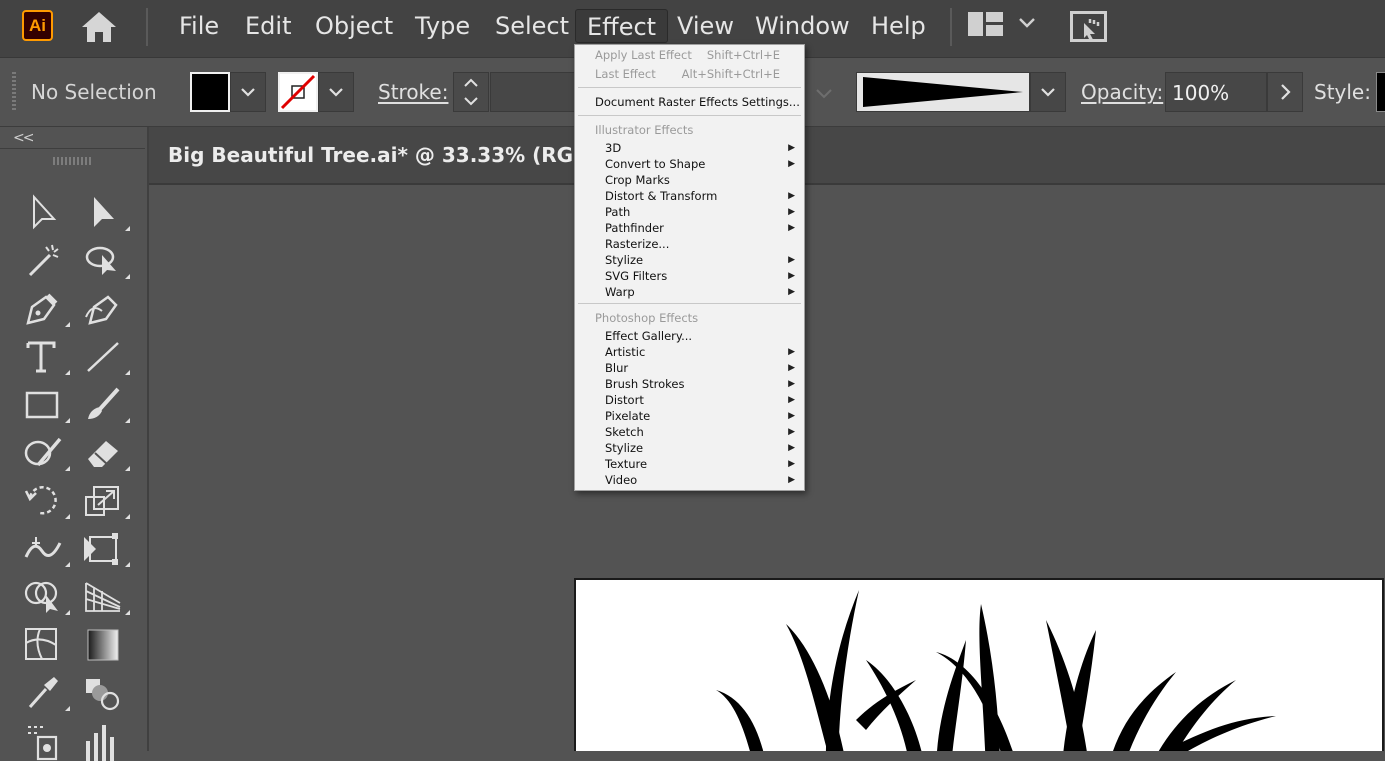 The width and height of the screenshot is (1385, 761). I want to click on menu-item-crop-marks: Crop Marks, so click(689, 180).